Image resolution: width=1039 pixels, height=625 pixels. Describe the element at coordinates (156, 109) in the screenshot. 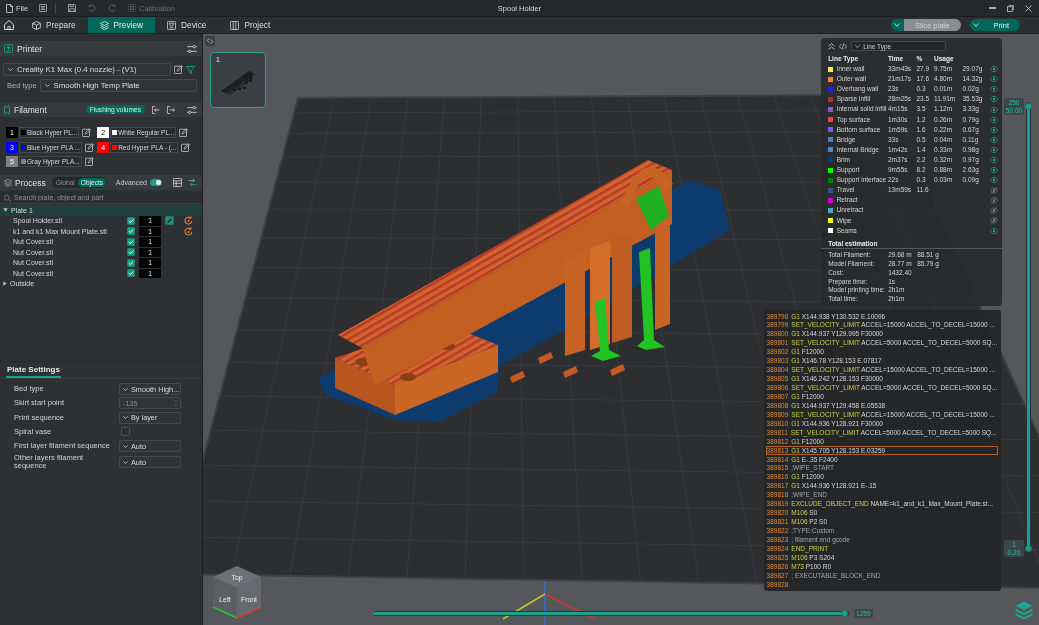

I see `import-icon` at that location.